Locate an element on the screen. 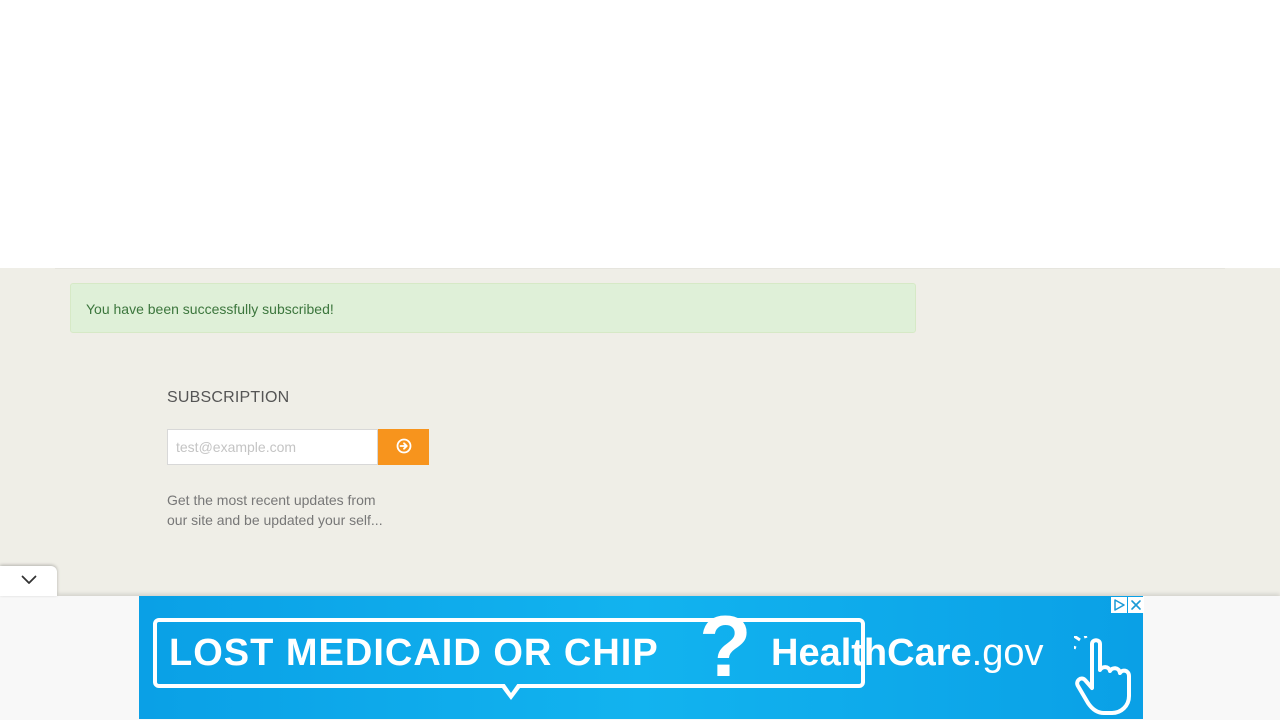 The width and height of the screenshot is (1280, 720). chevron-down-icon is located at coordinates (29, 581).